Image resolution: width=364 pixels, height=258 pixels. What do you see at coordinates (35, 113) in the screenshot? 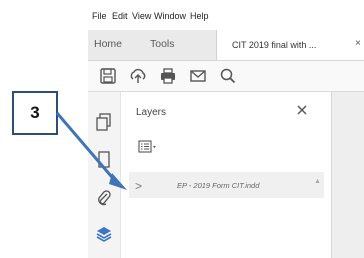
I see `step-number-callout: 3` at bounding box center [35, 113].